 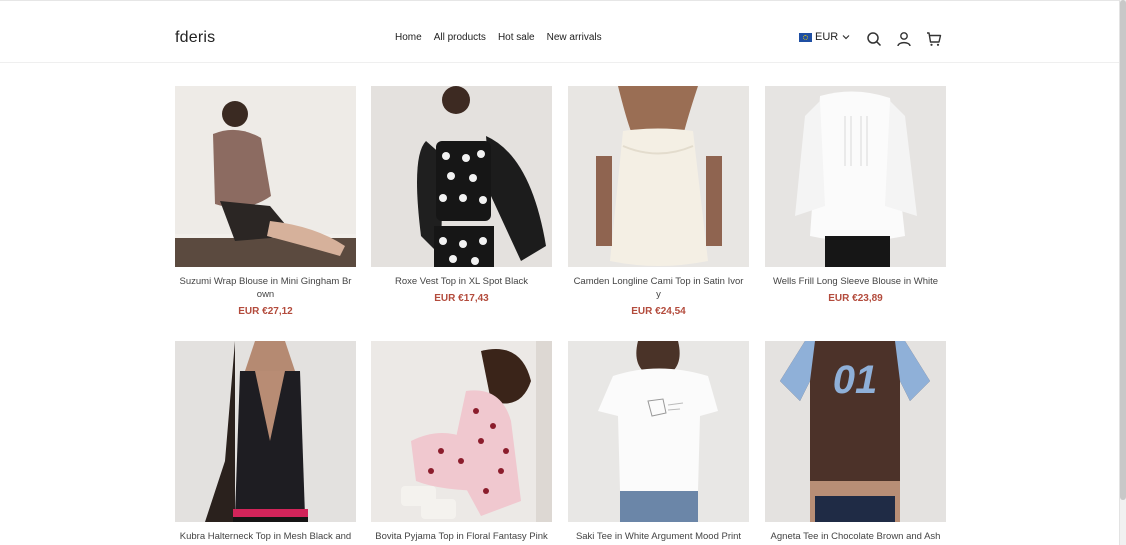 I want to click on product-card: Kubra Halterneck Top in Mesh Black and, so click(x=265, y=442).